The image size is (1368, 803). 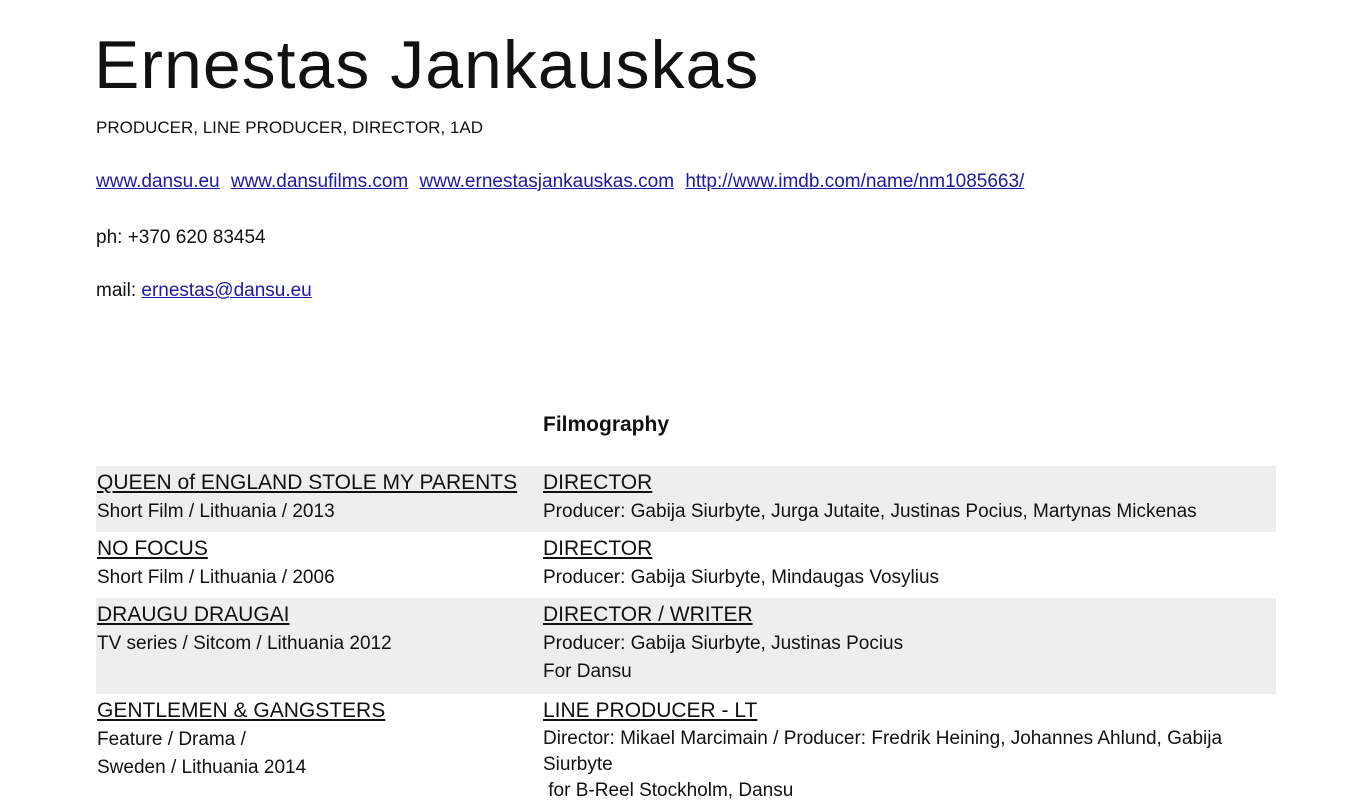 I want to click on film-details: TV series / Sitcom / Lithuania 2012, so click(x=244, y=643).